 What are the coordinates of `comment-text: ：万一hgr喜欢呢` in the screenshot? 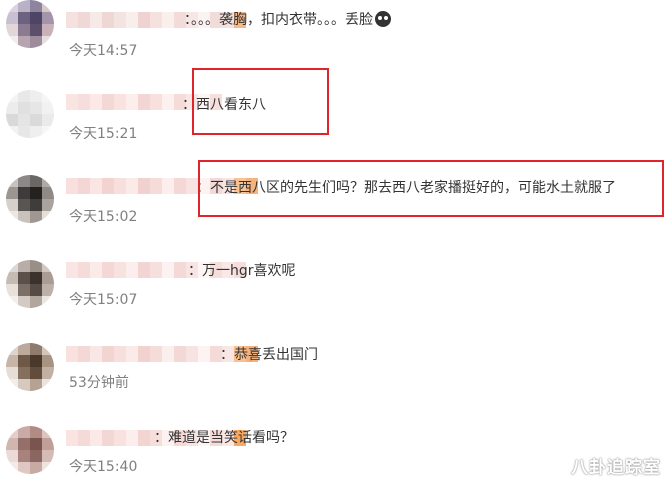 It's located at (242, 271).